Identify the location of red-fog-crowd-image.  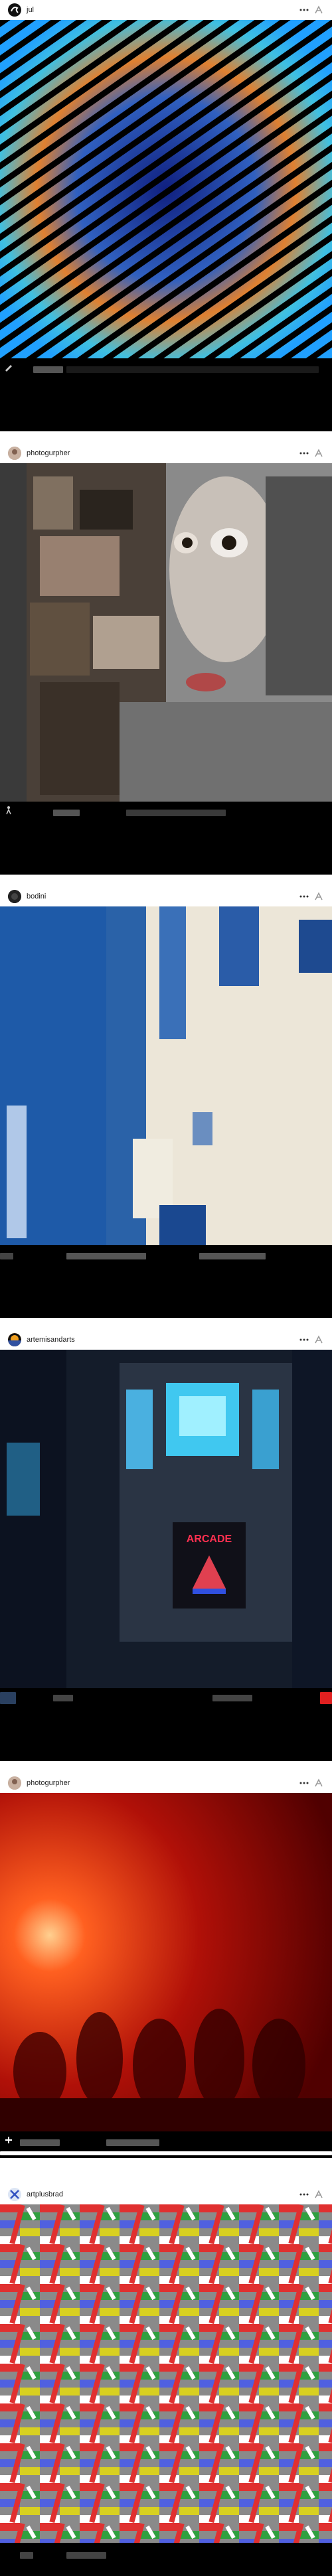
(166, 1962).